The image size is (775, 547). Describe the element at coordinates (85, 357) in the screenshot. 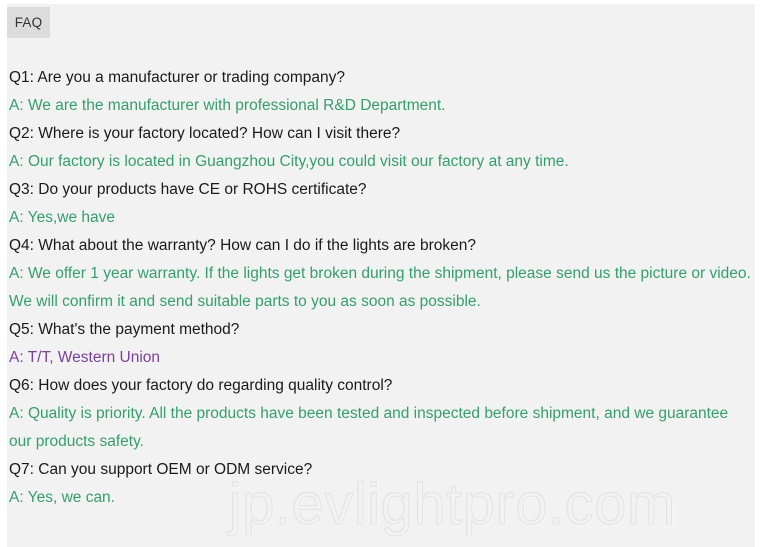

I see `faq-answer: A: T/T, Western Union` at that location.